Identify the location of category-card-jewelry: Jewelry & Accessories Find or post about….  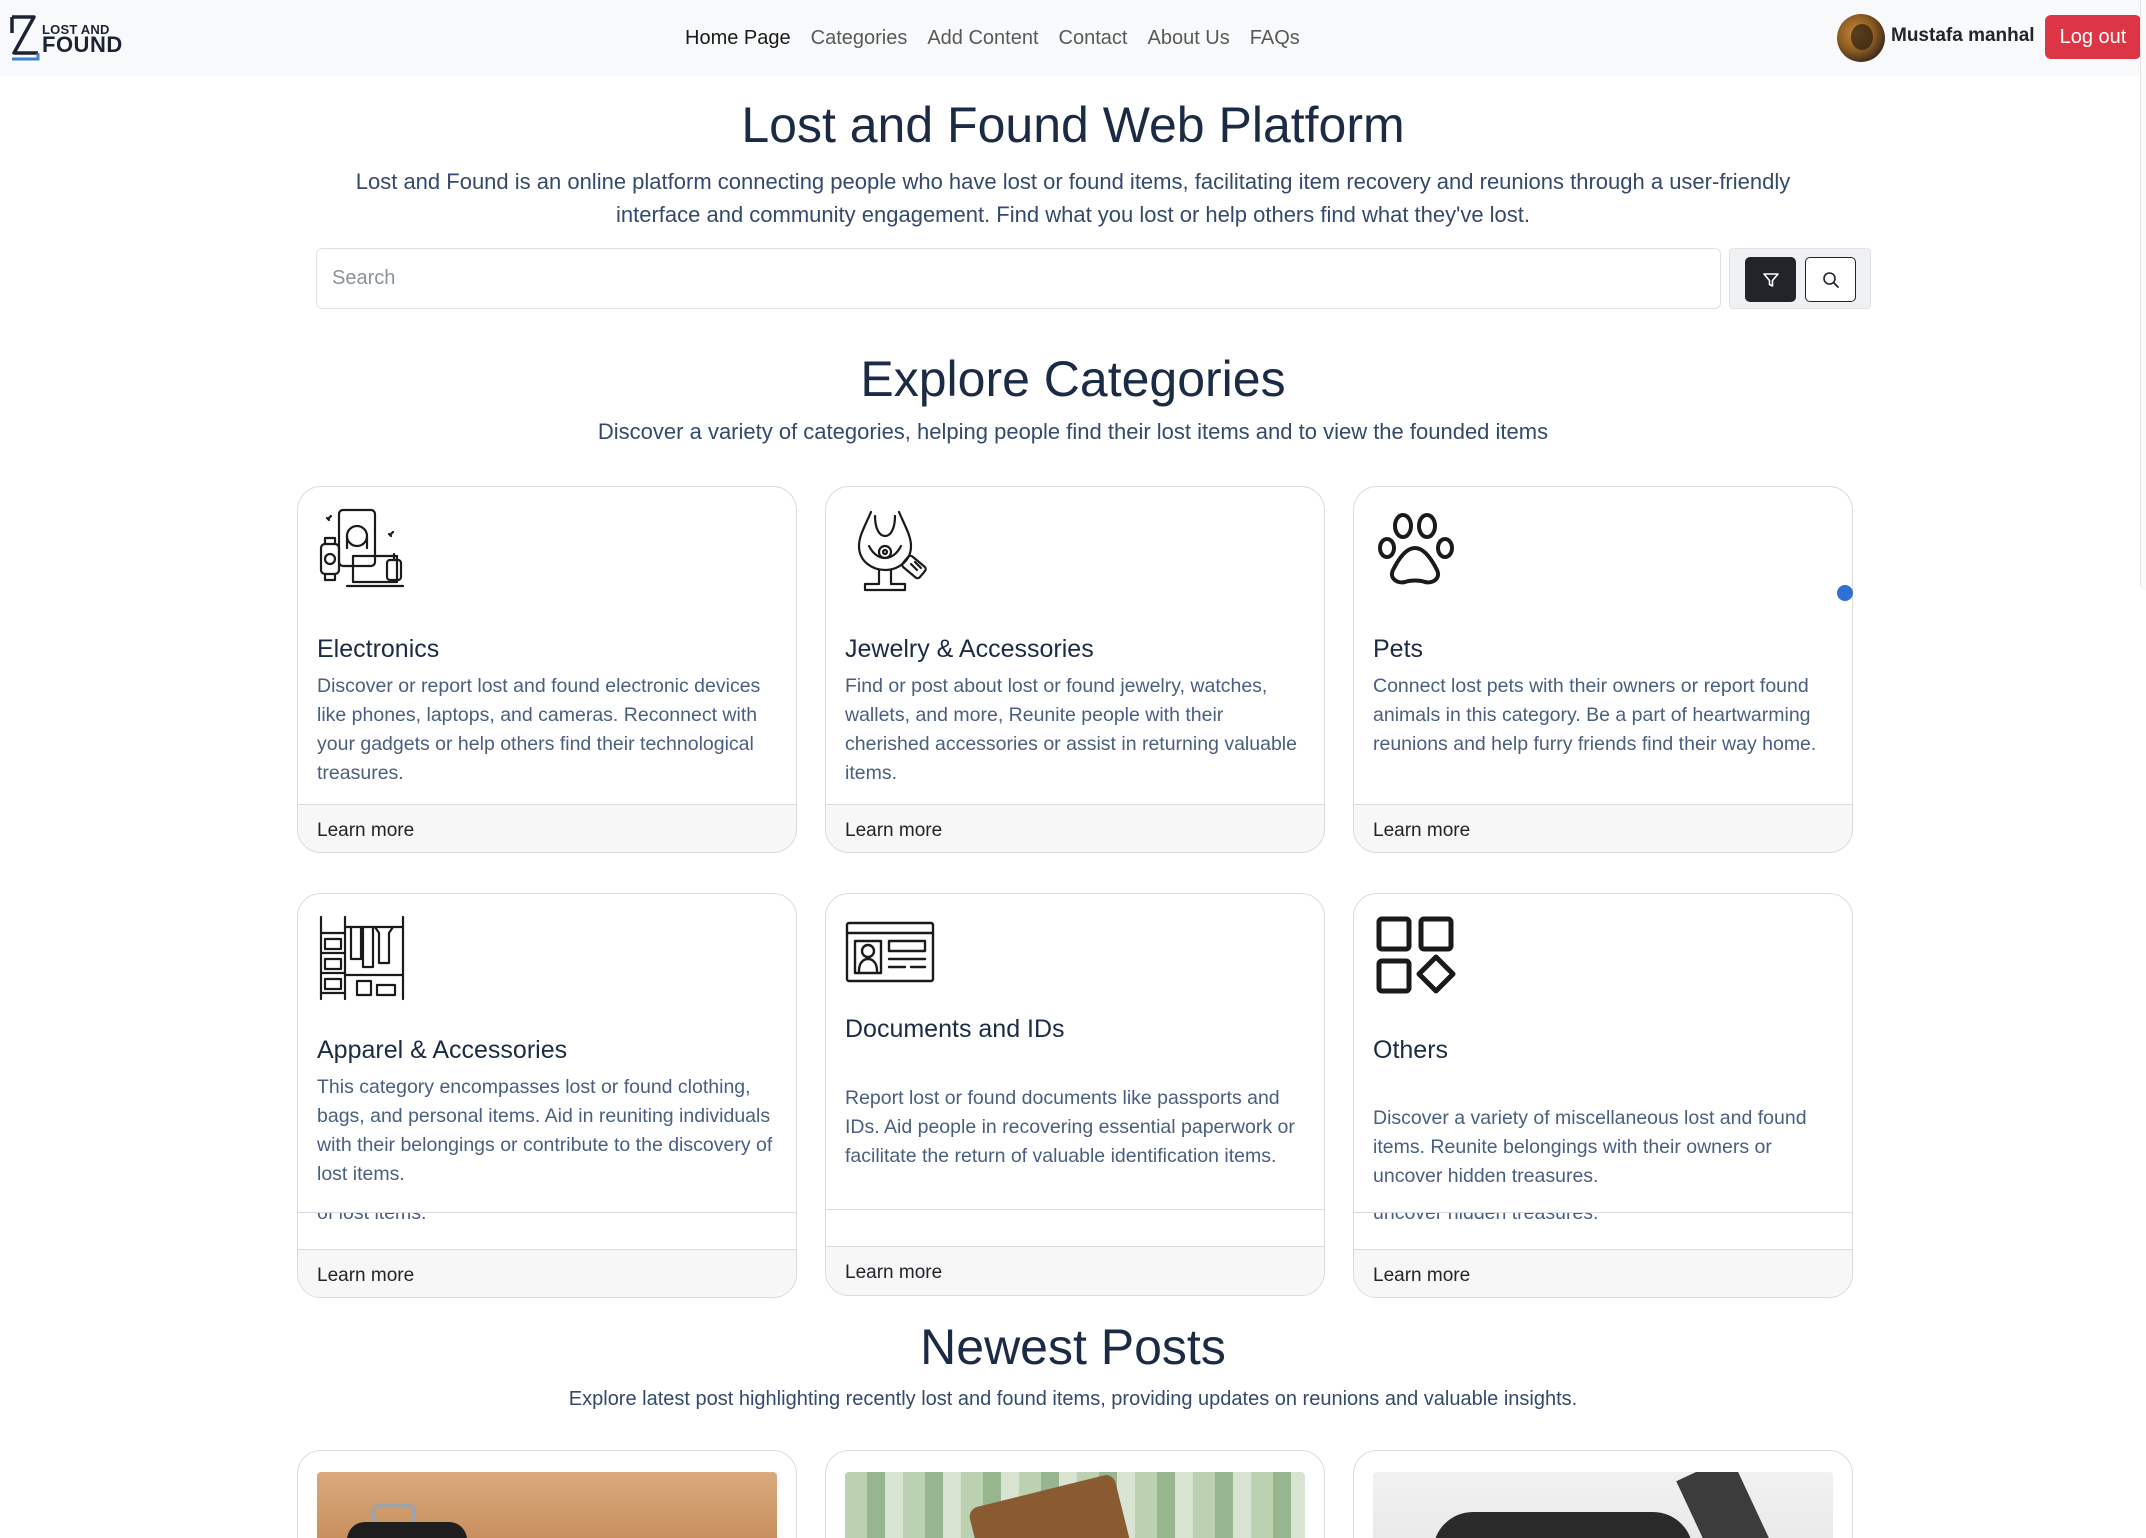
(1075, 669).